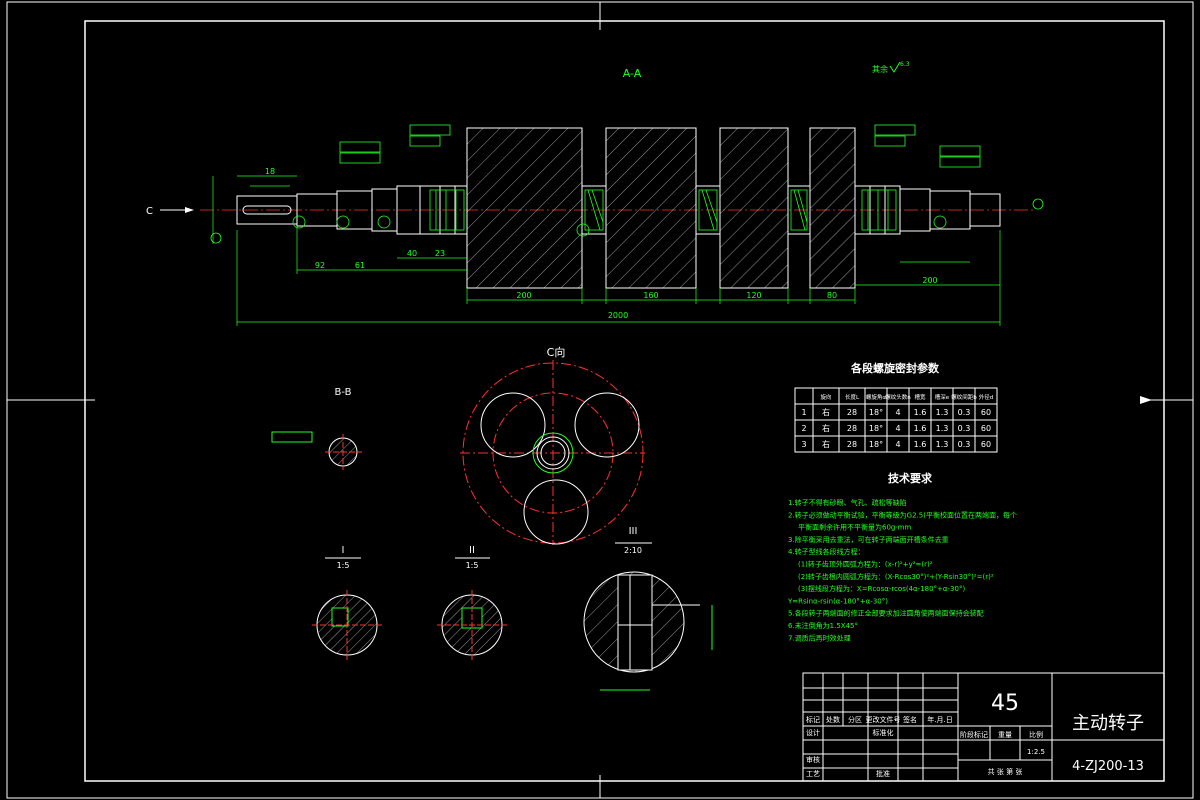 Image resolution: width=1200 pixels, height=800 pixels. What do you see at coordinates (819, 637) in the screenshot?
I see `tech-req-line: 7.调质后再时效处理` at bounding box center [819, 637].